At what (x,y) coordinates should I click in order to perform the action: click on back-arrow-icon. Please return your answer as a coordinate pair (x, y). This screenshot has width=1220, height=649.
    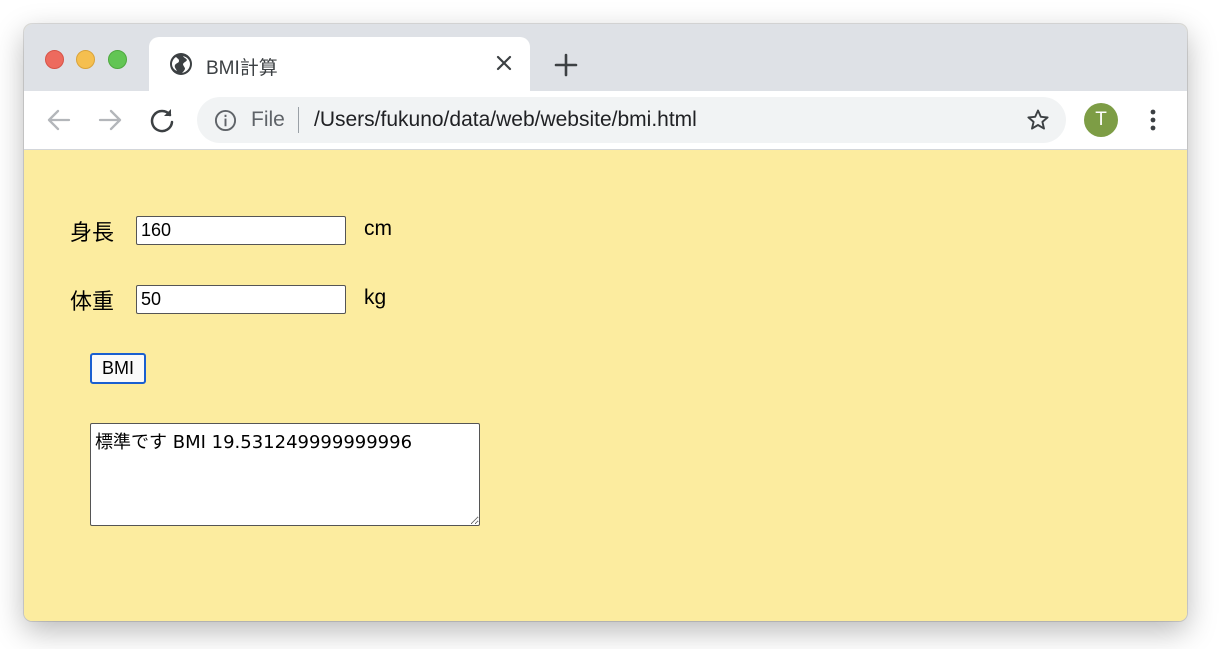
    Looking at the image, I should click on (59, 120).